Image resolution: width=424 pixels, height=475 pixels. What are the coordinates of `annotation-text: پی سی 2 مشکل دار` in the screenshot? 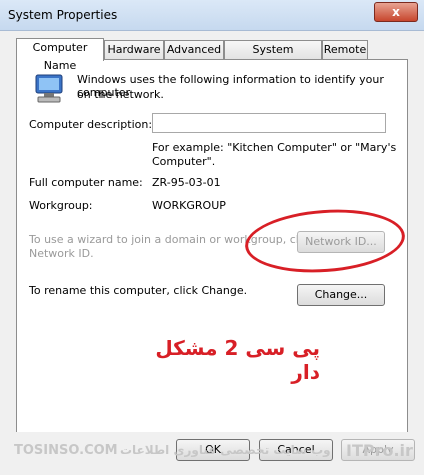 It's located at (237, 360).